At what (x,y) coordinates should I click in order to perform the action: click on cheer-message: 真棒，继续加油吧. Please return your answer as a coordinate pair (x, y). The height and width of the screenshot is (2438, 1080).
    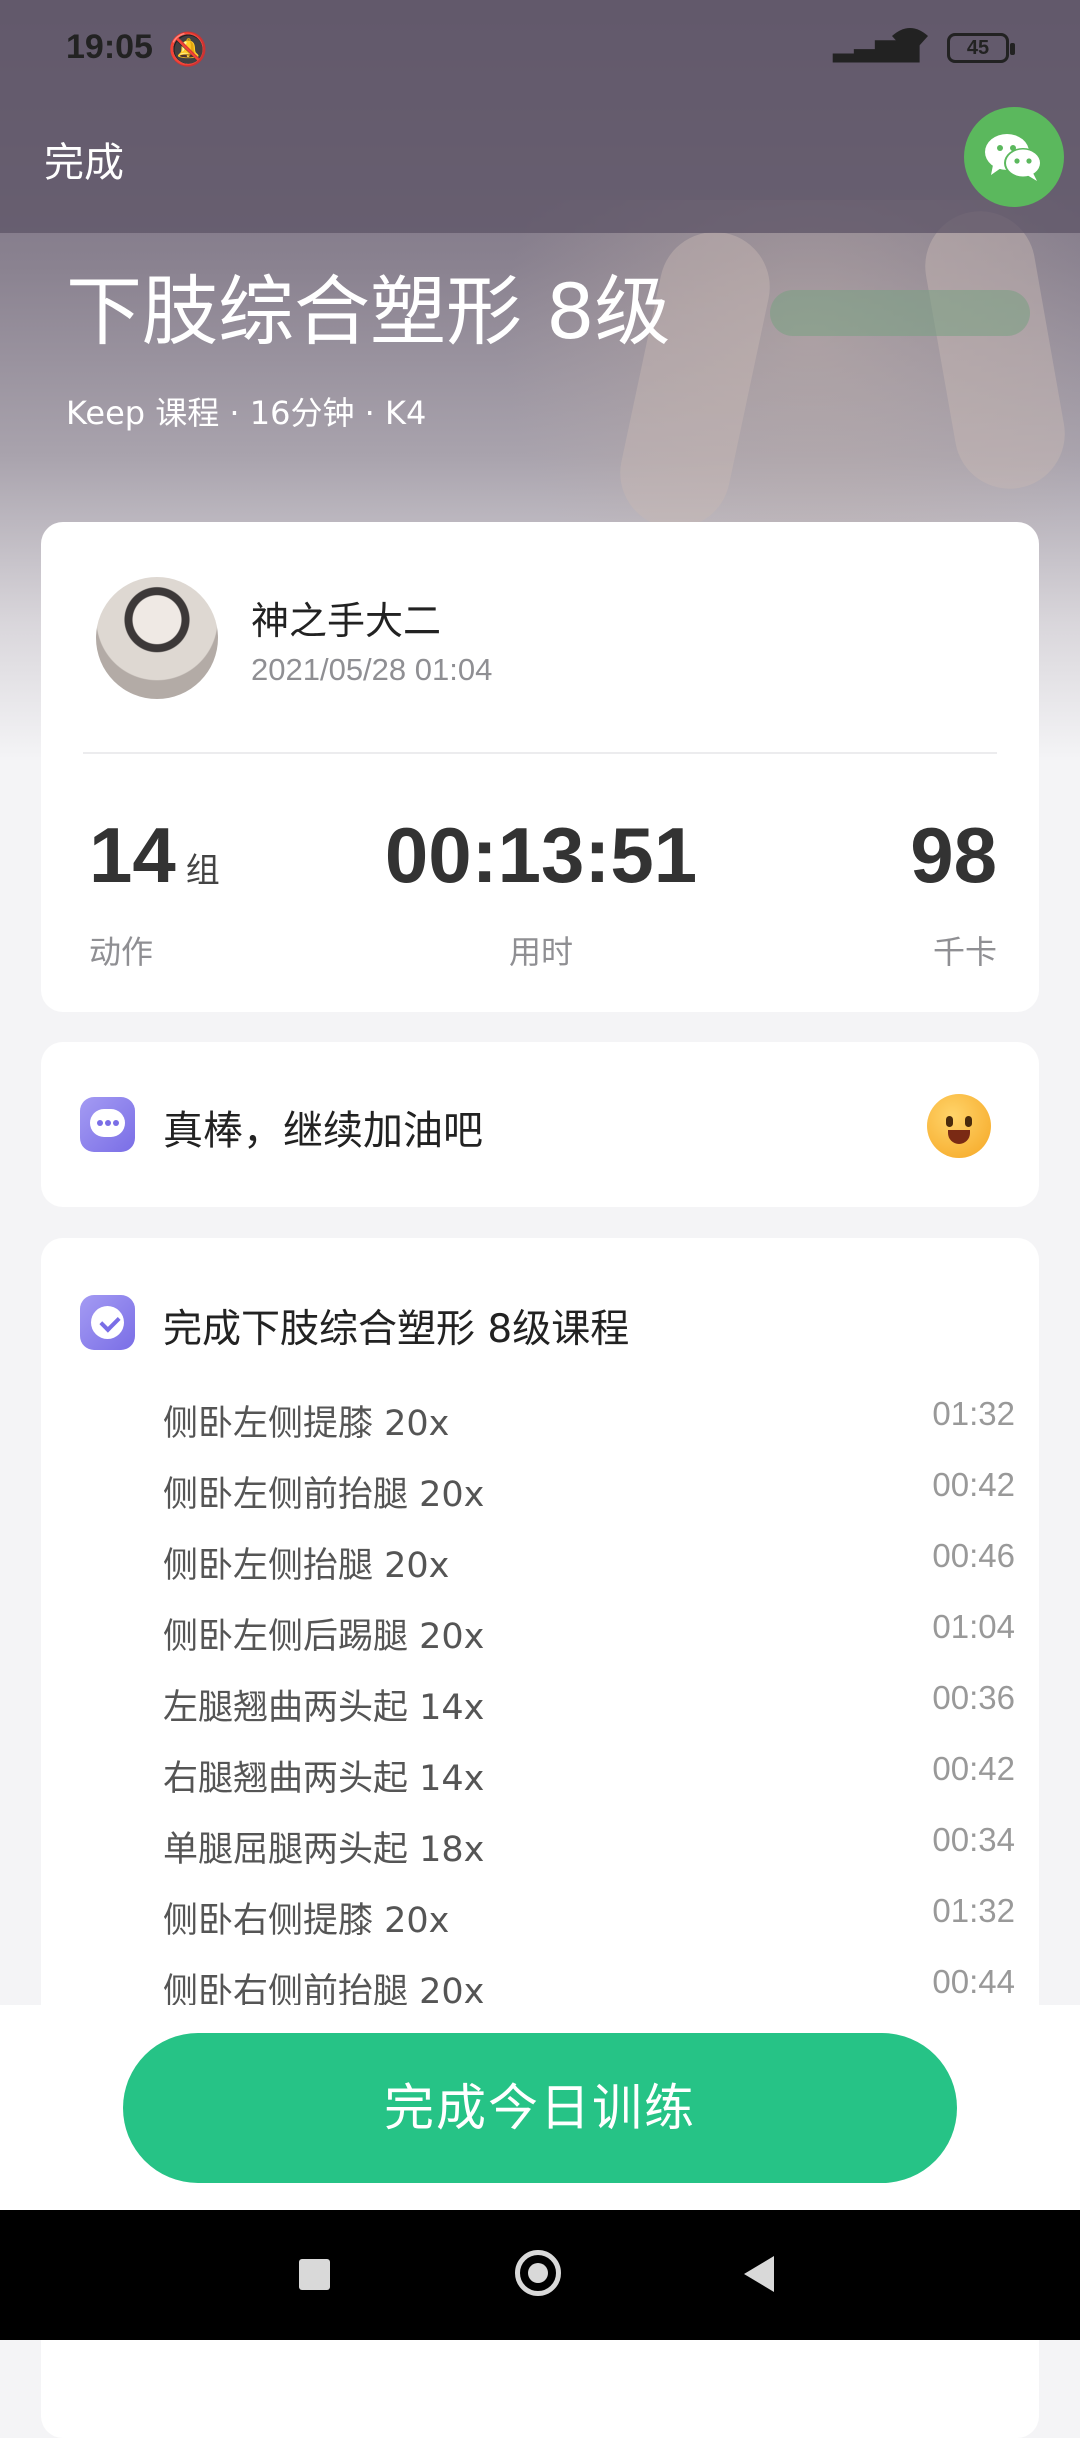
    Looking at the image, I should click on (323, 1131).